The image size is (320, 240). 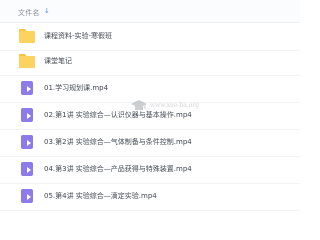 I want to click on list-item-video: 02.第1讲 实验综合—认识仪器与基本操作.mp4, so click(x=150, y=116).